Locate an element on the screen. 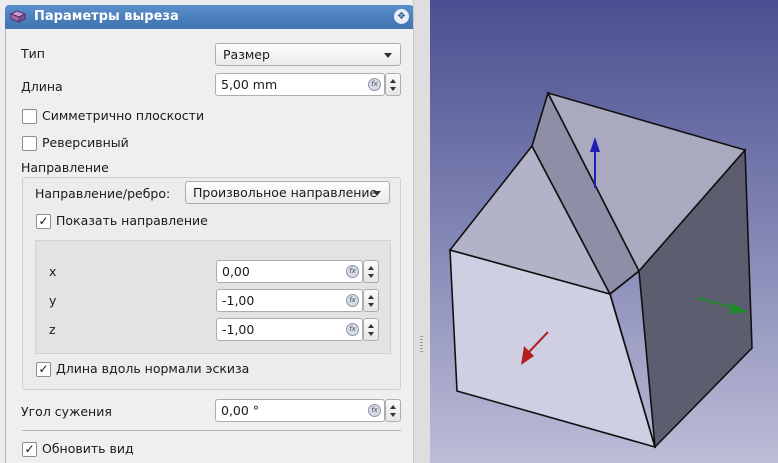 The height and width of the screenshot is (463, 778). x-stepper is located at coordinates (371, 271).